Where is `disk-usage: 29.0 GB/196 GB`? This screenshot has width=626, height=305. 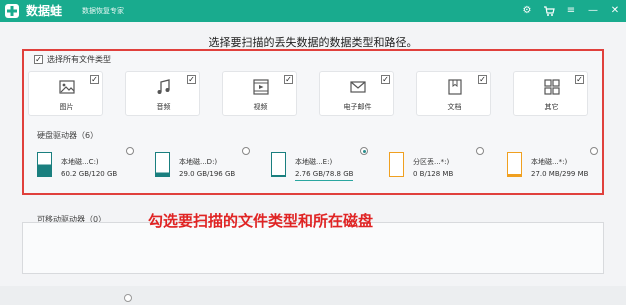 disk-usage: 29.0 GB/196 GB is located at coordinates (207, 174).